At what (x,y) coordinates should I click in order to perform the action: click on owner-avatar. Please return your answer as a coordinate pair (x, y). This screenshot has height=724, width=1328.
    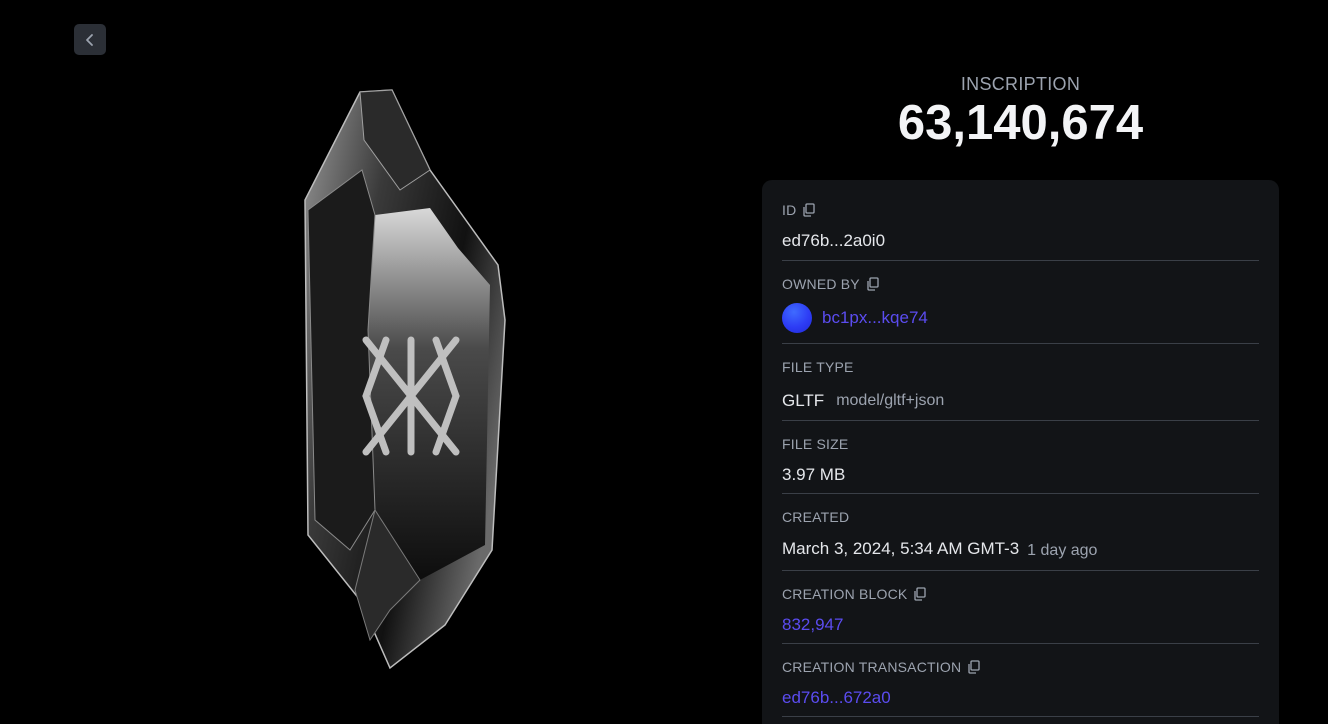
    Looking at the image, I should click on (797, 318).